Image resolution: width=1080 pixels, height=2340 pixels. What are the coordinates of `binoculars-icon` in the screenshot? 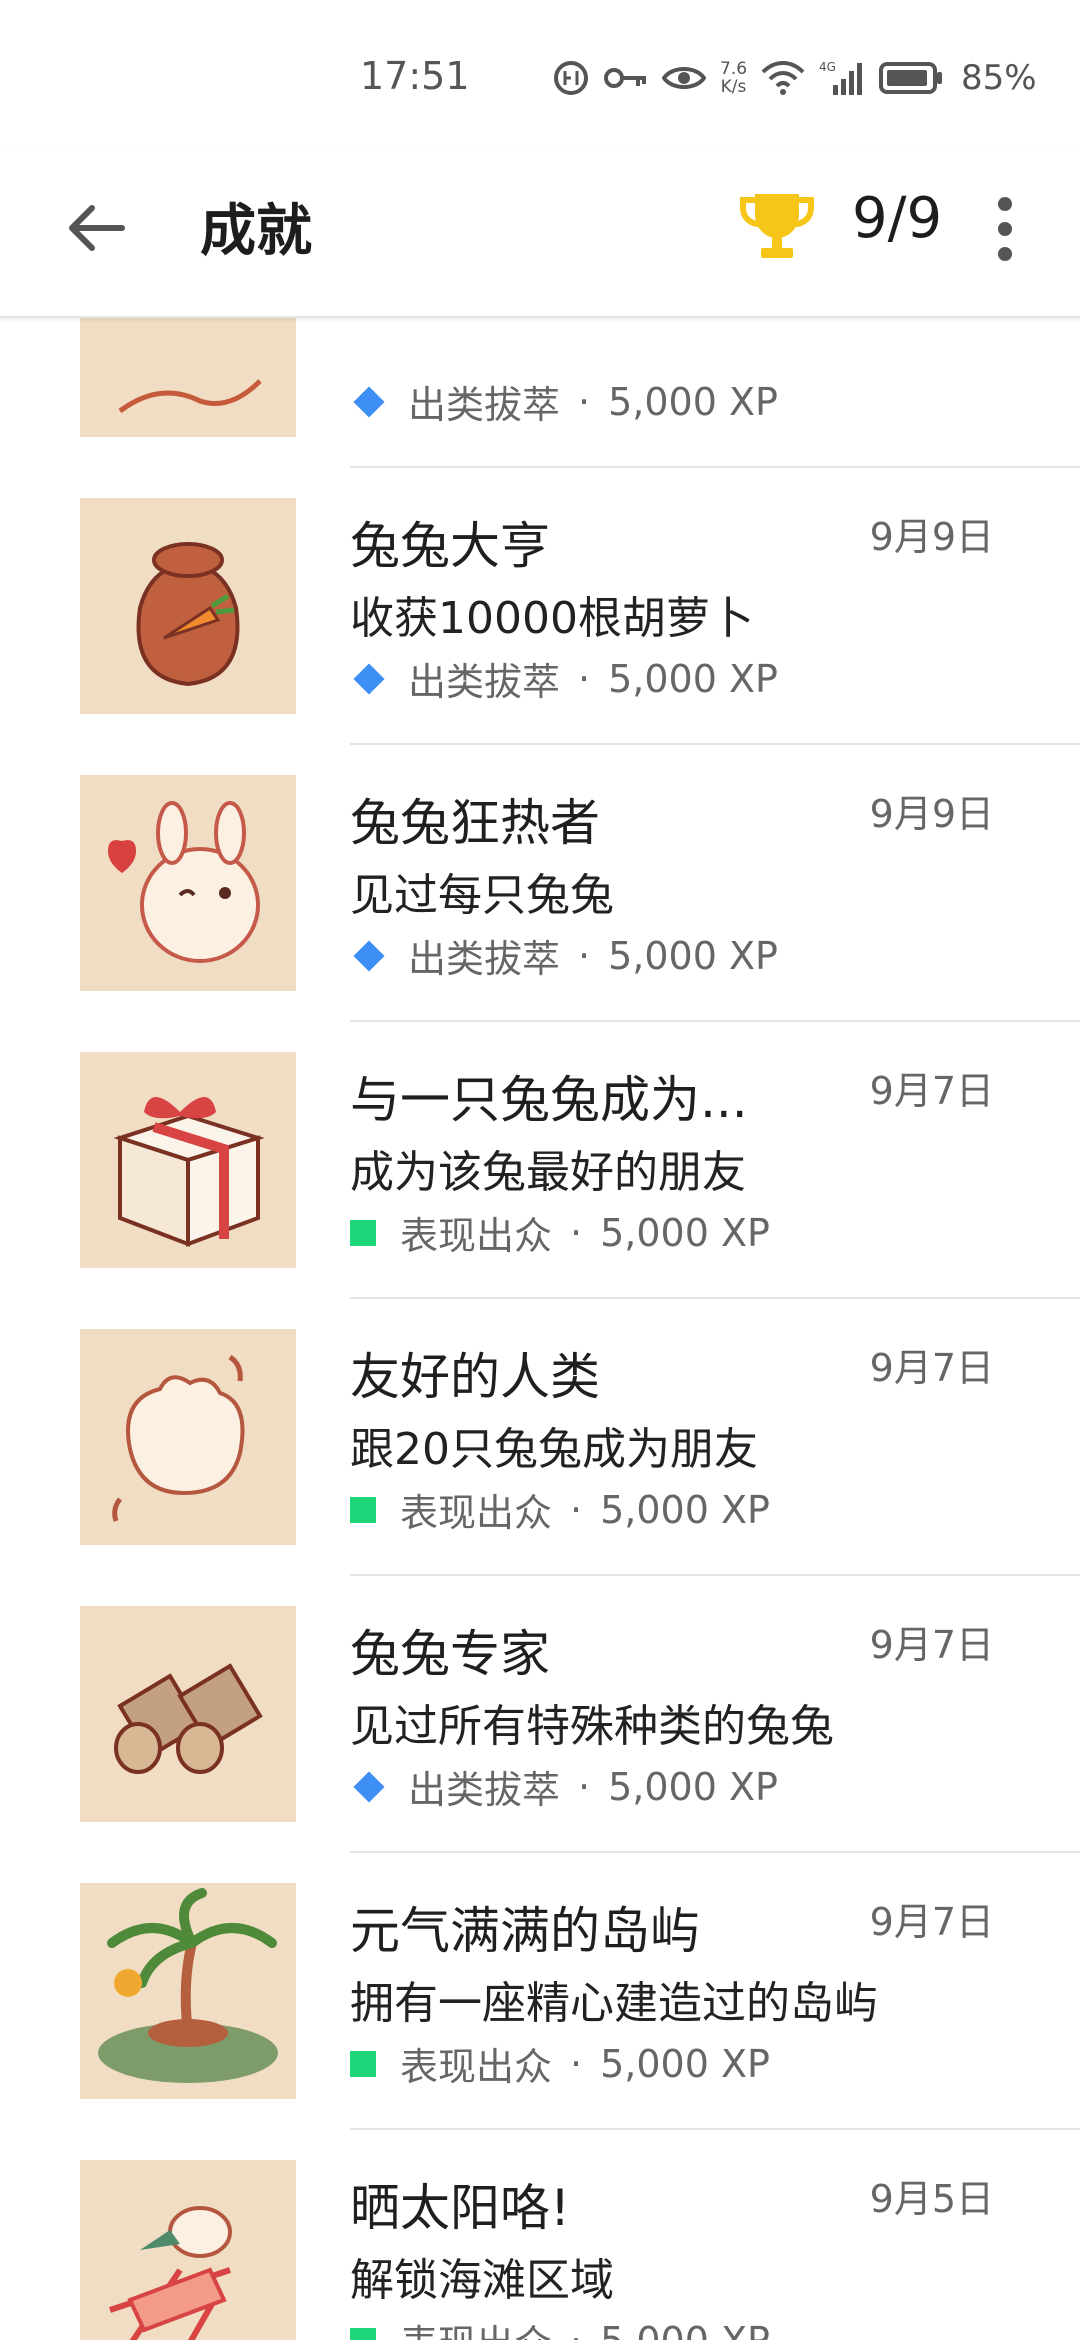 It's located at (188, 1714).